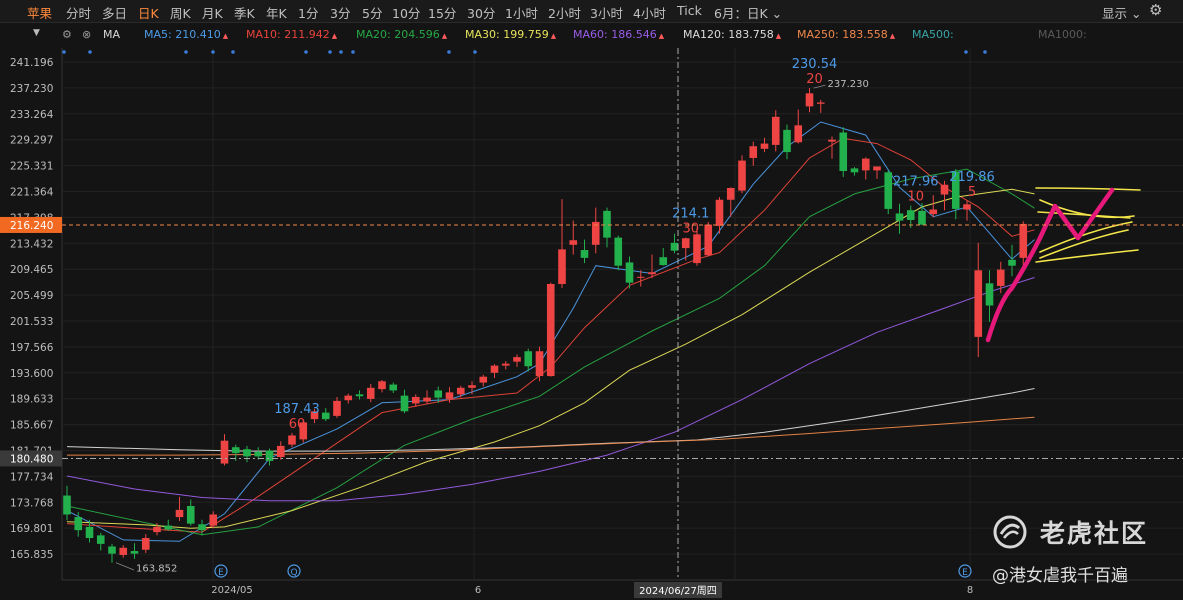 Image resolution: width=1183 pixels, height=600 pixels. I want to click on price-tick-label: 241.196, so click(32, 63).